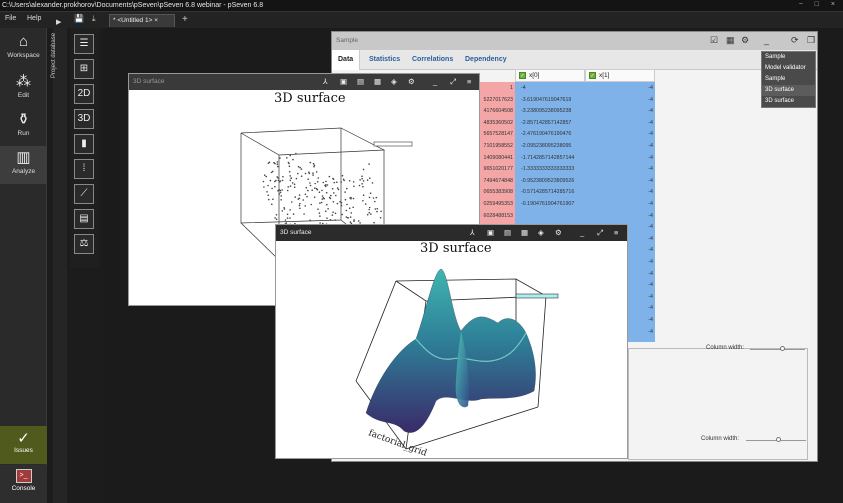 The width and height of the screenshot is (843, 503). What do you see at coordinates (346, 60) in the screenshot?
I see `tab-data: Data` at bounding box center [346, 60].